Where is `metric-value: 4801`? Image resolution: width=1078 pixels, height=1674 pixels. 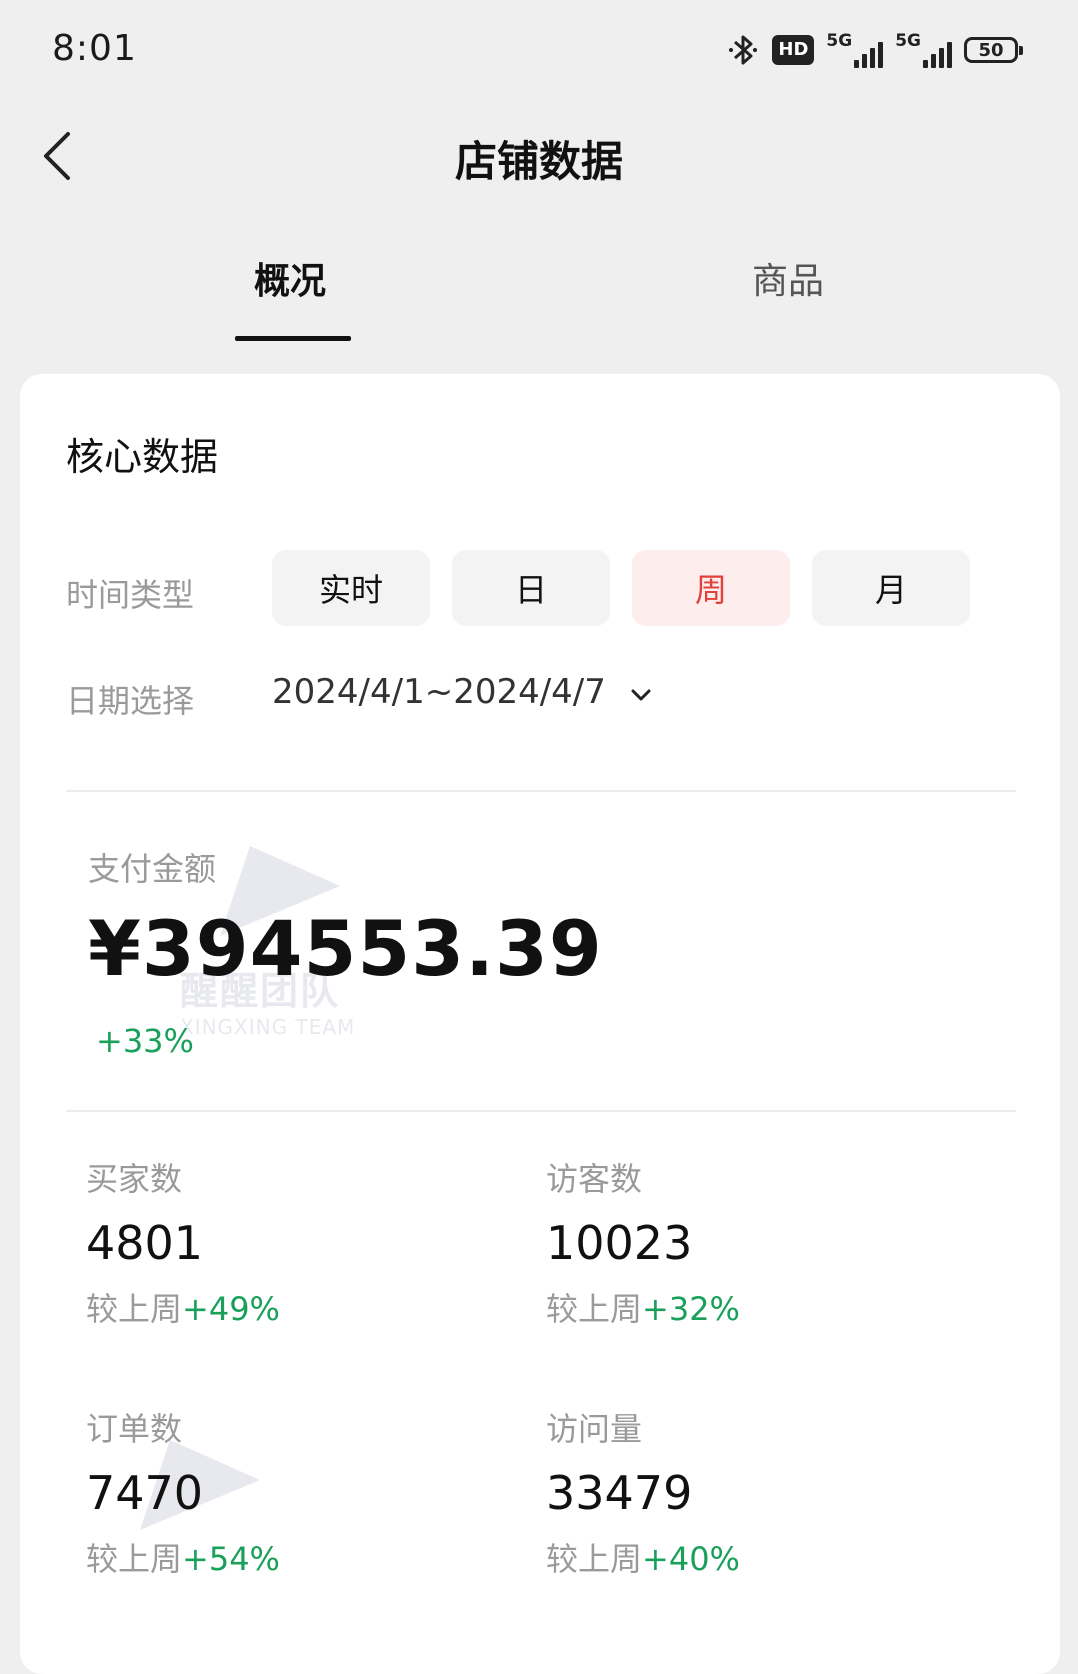 metric-value: 4801 is located at coordinates (145, 1243).